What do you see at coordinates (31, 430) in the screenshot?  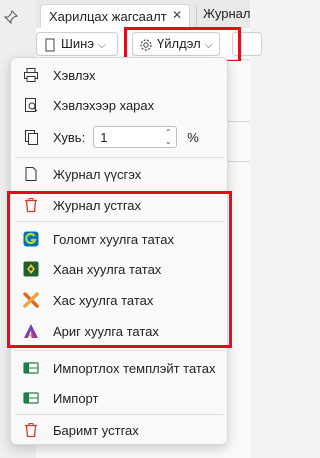 I see `trash-icon` at bounding box center [31, 430].